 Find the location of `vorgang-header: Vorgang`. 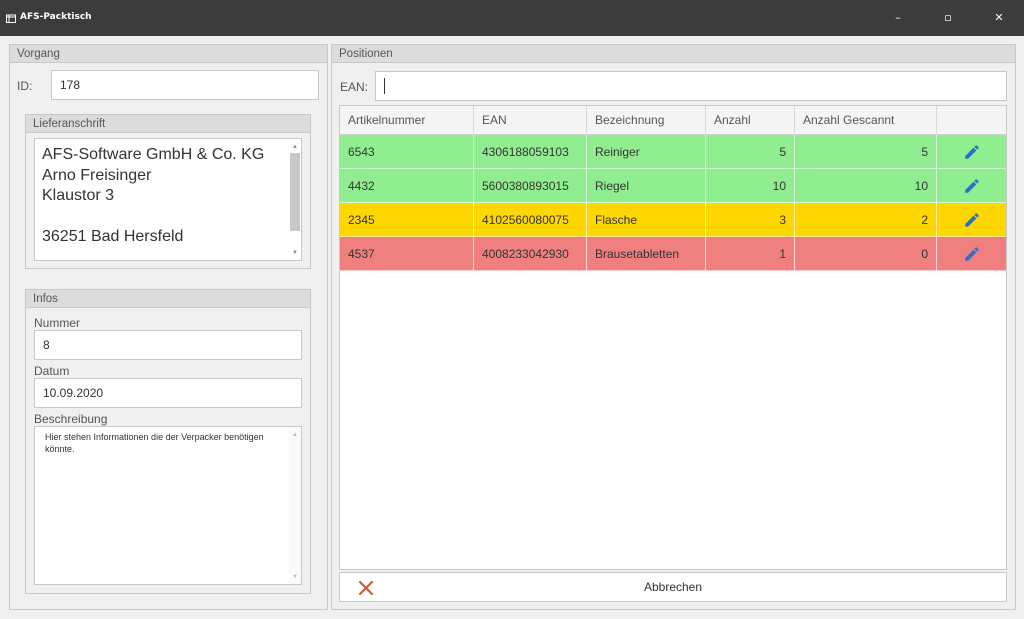

vorgang-header: Vorgang is located at coordinates (168, 54).